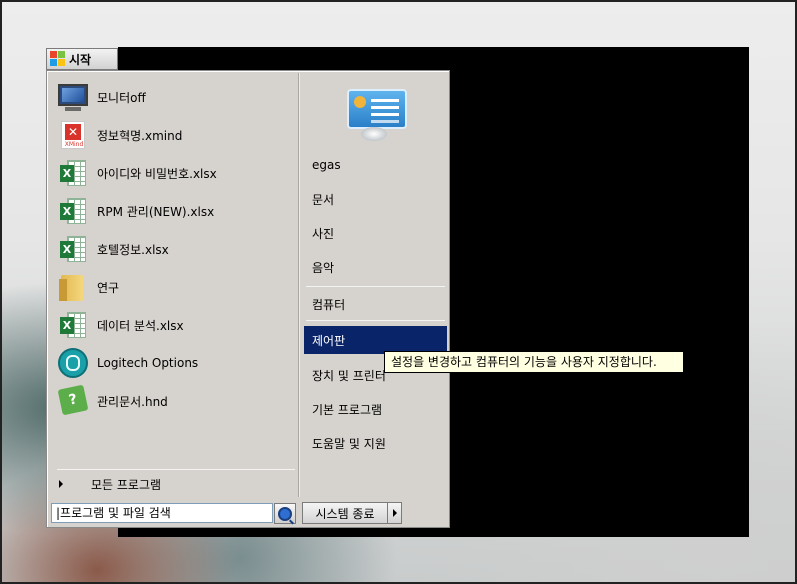 The height and width of the screenshot is (584, 797). I want to click on place-label: 기본 프로그램, so click(347, 409).